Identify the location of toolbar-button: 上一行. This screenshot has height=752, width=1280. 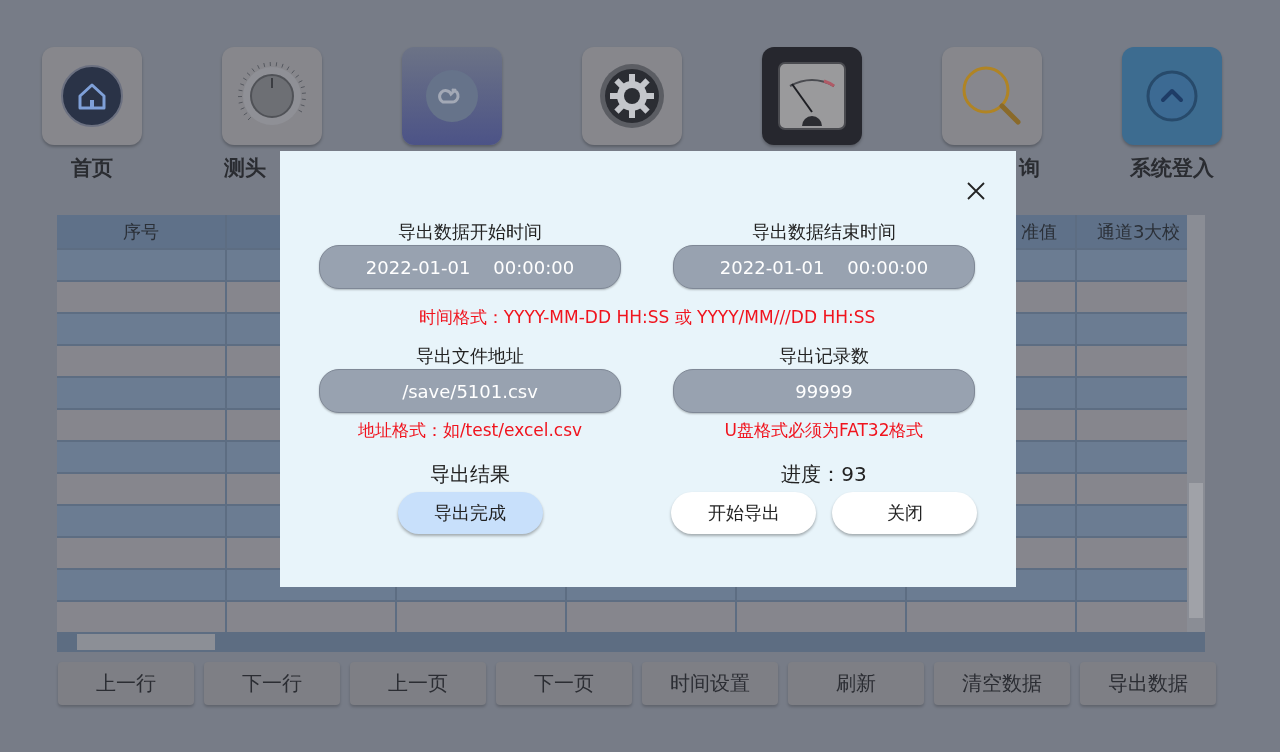
(126, 683).